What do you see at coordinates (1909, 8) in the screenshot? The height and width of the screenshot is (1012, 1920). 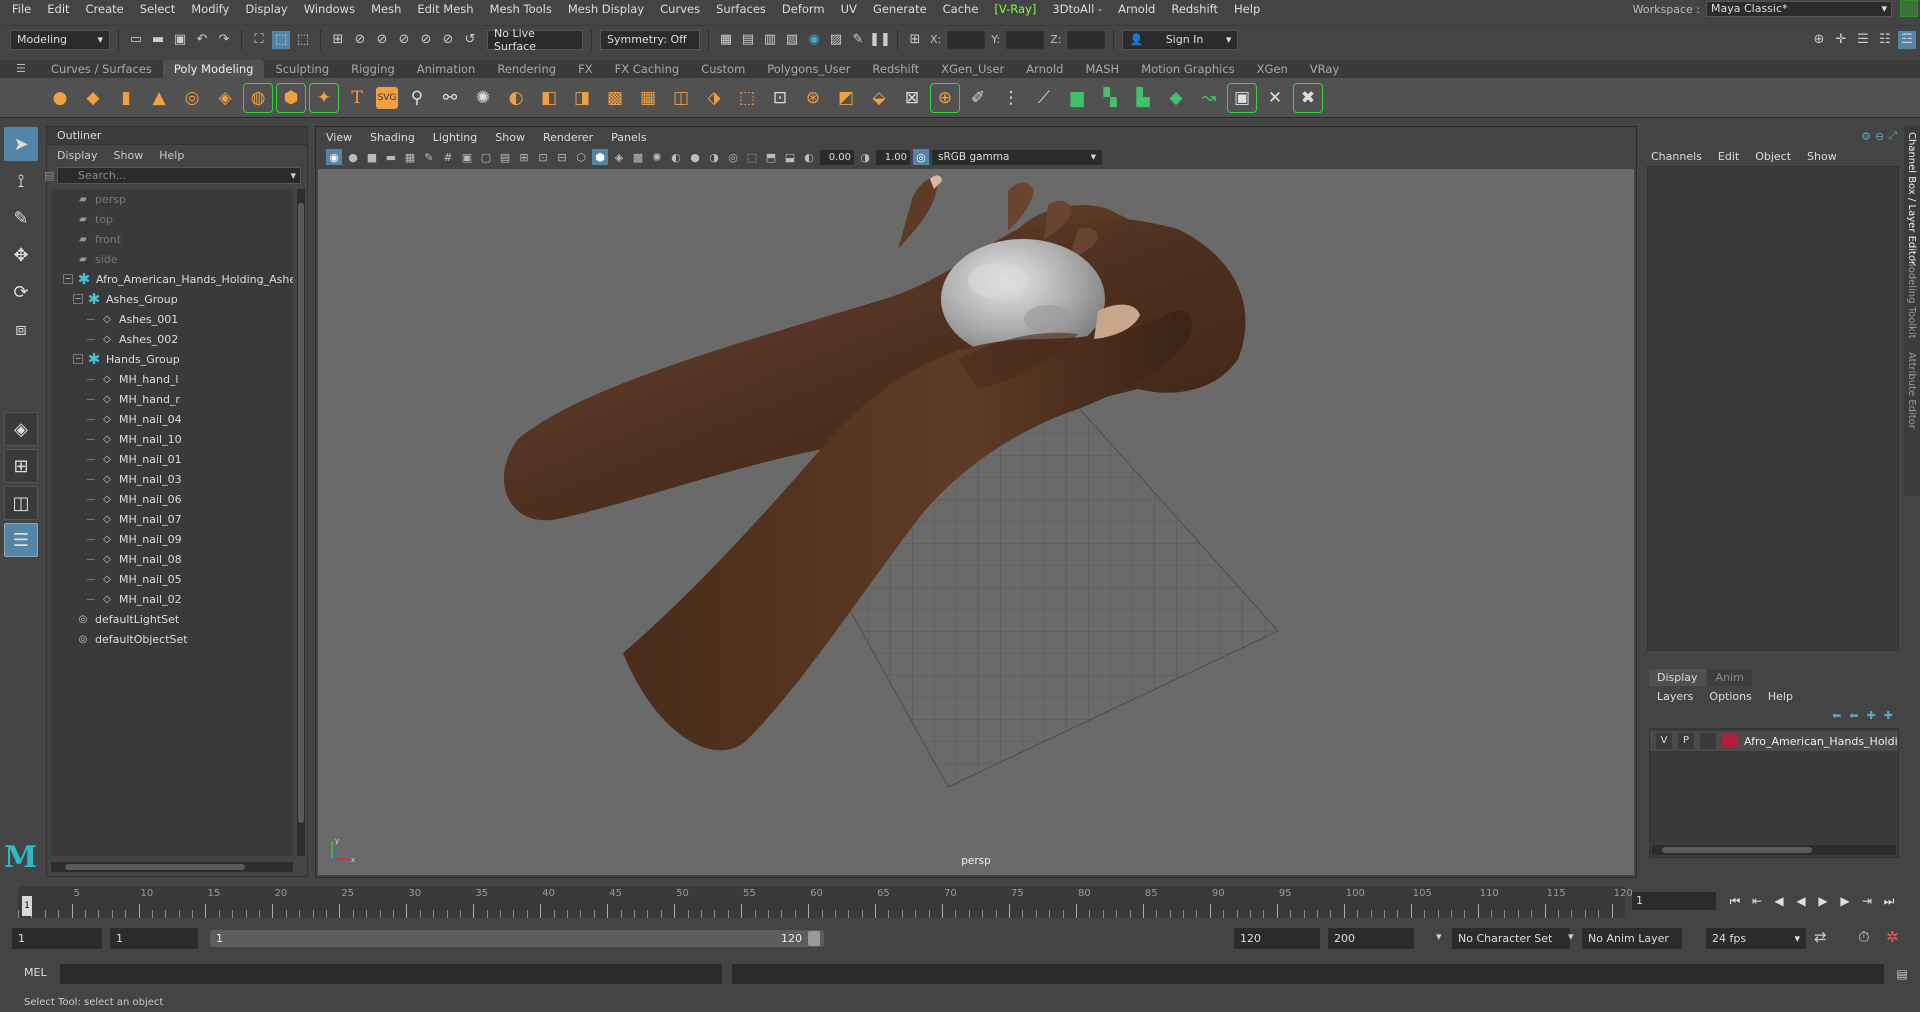 I see `lock-icon` at bounding box center [1909, 8].